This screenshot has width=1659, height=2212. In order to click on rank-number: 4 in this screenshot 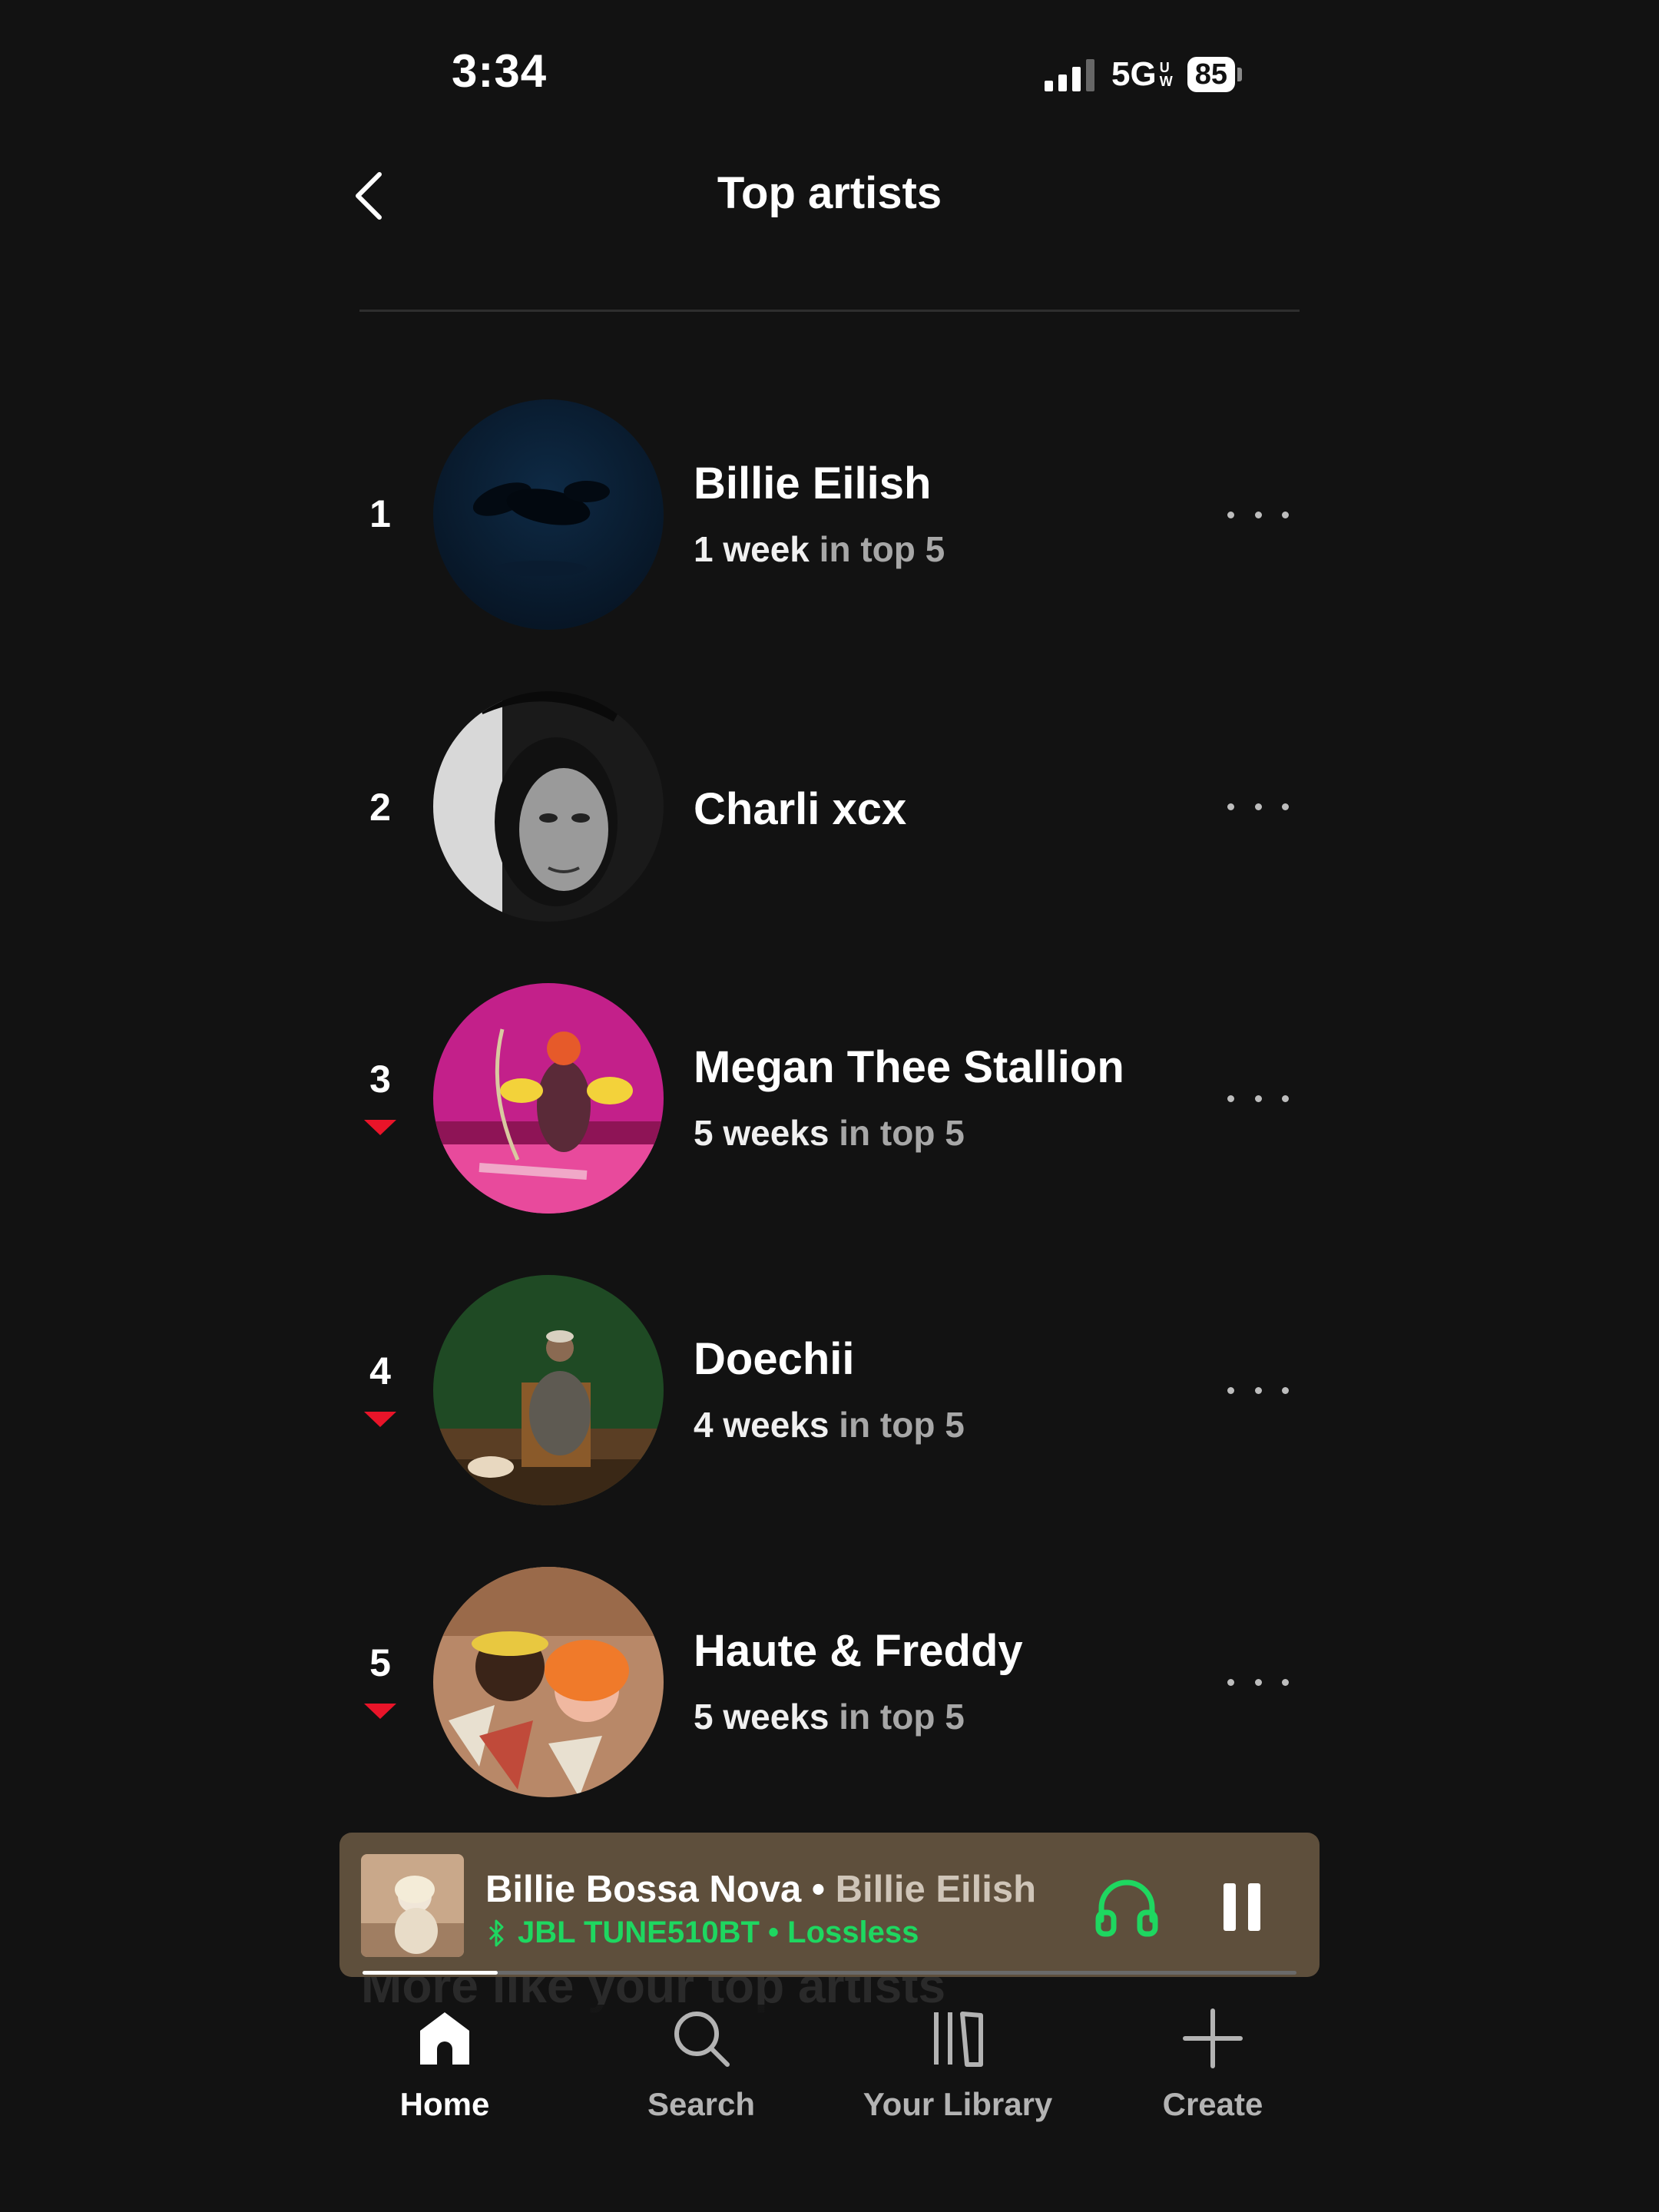, I will do `click(380, 1370)`.